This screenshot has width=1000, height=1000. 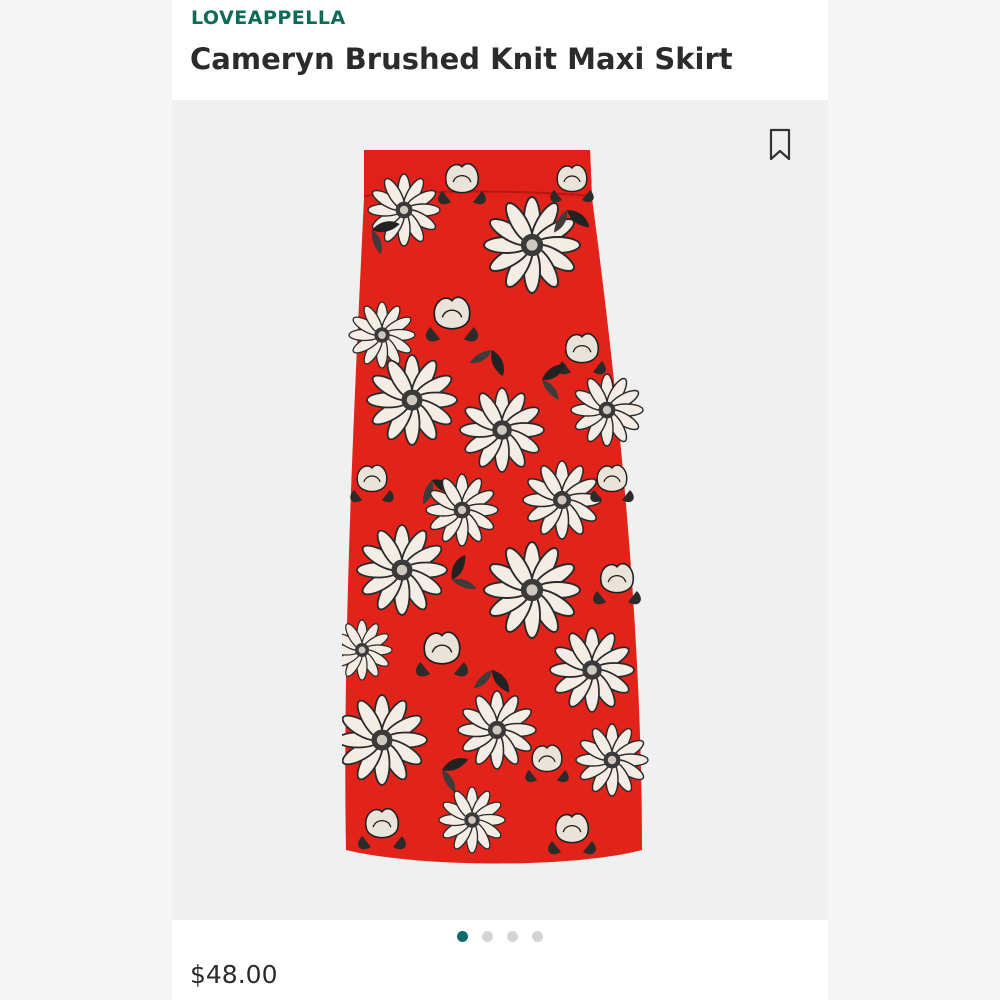 What do you see at coordinates (268, 18) in the screenshot?
I see `brand-name: LOVEAPPELLA` at bounding box center [268, 18].